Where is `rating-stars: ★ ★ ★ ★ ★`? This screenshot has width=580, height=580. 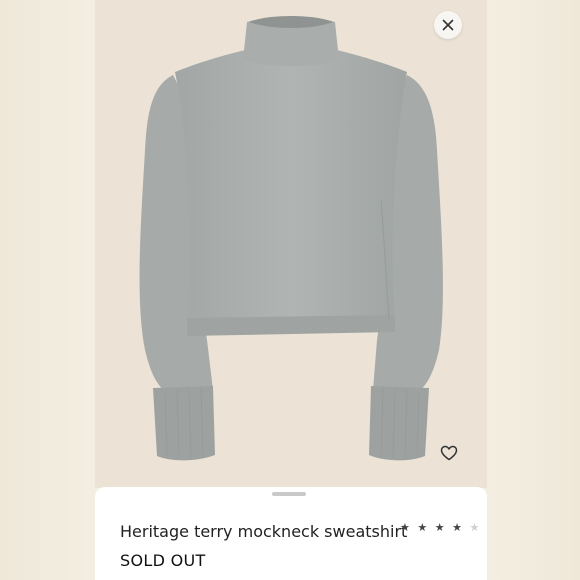
rating-stars: ★ ★ ★ ★ ★ is located at coordinates (440, 527).